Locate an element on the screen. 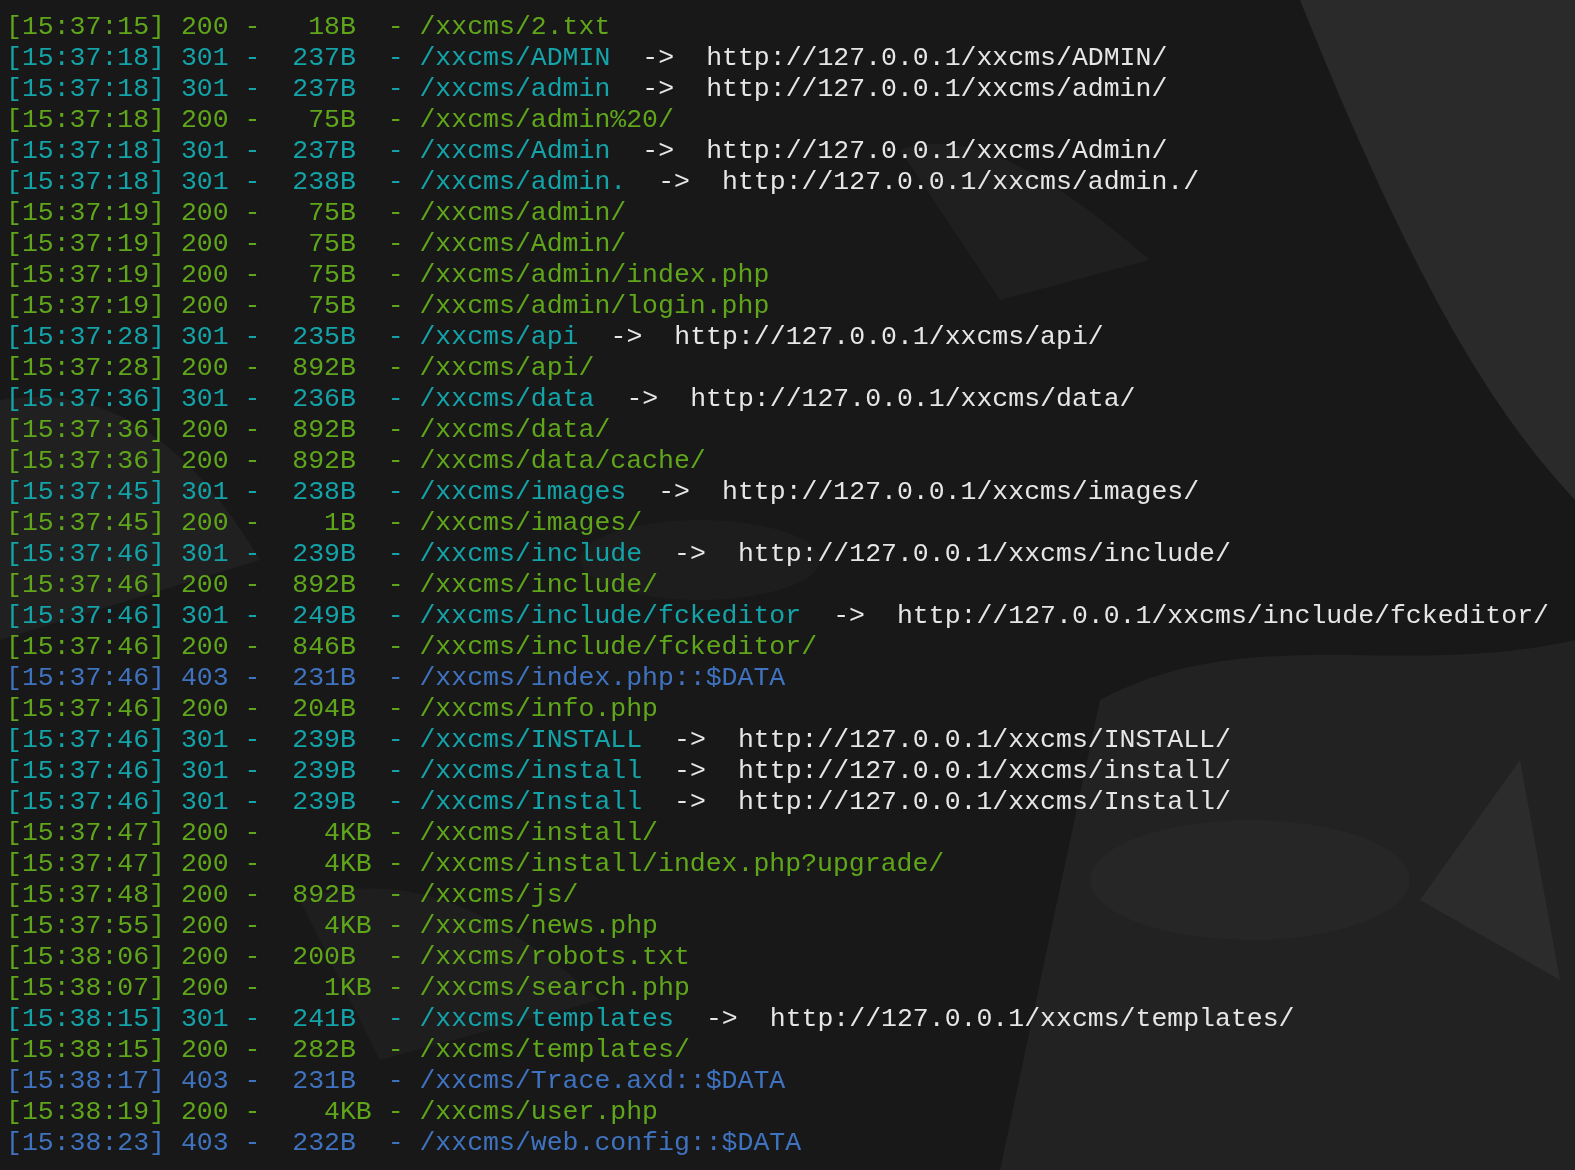  log-entry: [15:37:18] 301 - 237B - /xxcms/ADMIN is located at coordinates (308, 58).